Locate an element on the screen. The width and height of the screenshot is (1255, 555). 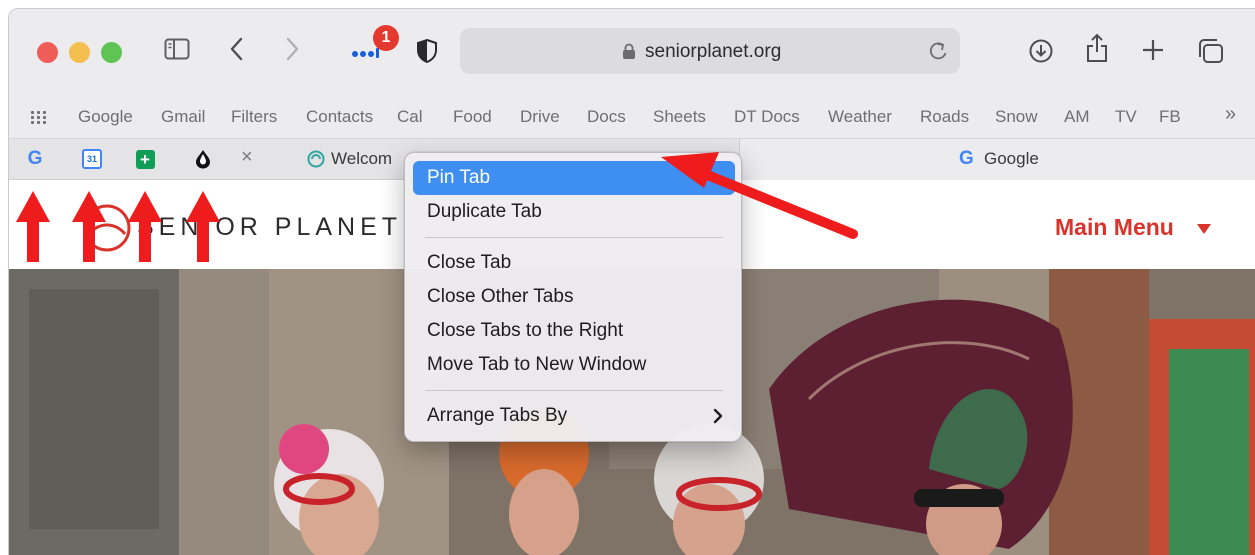
favorite-link: FB is located at coordinates (1170, 117).